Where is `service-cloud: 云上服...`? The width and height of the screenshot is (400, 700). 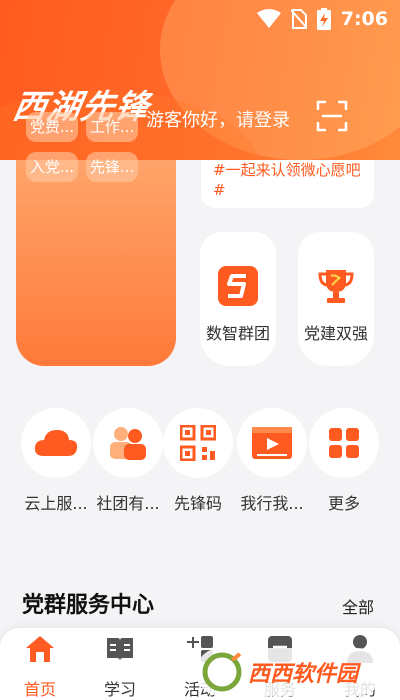 service-cloud: 云上服... is located at coordinates (56, 461).